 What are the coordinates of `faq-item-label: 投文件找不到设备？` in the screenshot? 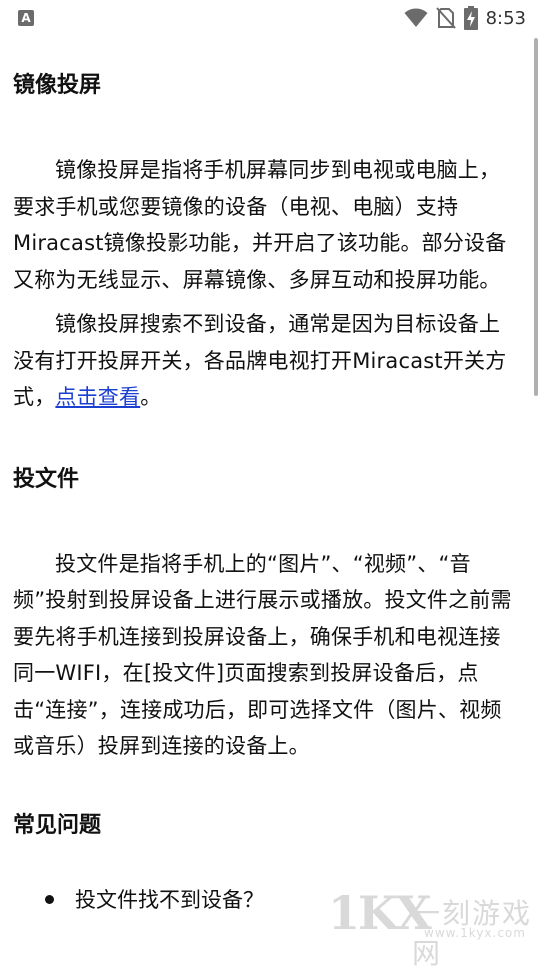 It's located at (169, 899).